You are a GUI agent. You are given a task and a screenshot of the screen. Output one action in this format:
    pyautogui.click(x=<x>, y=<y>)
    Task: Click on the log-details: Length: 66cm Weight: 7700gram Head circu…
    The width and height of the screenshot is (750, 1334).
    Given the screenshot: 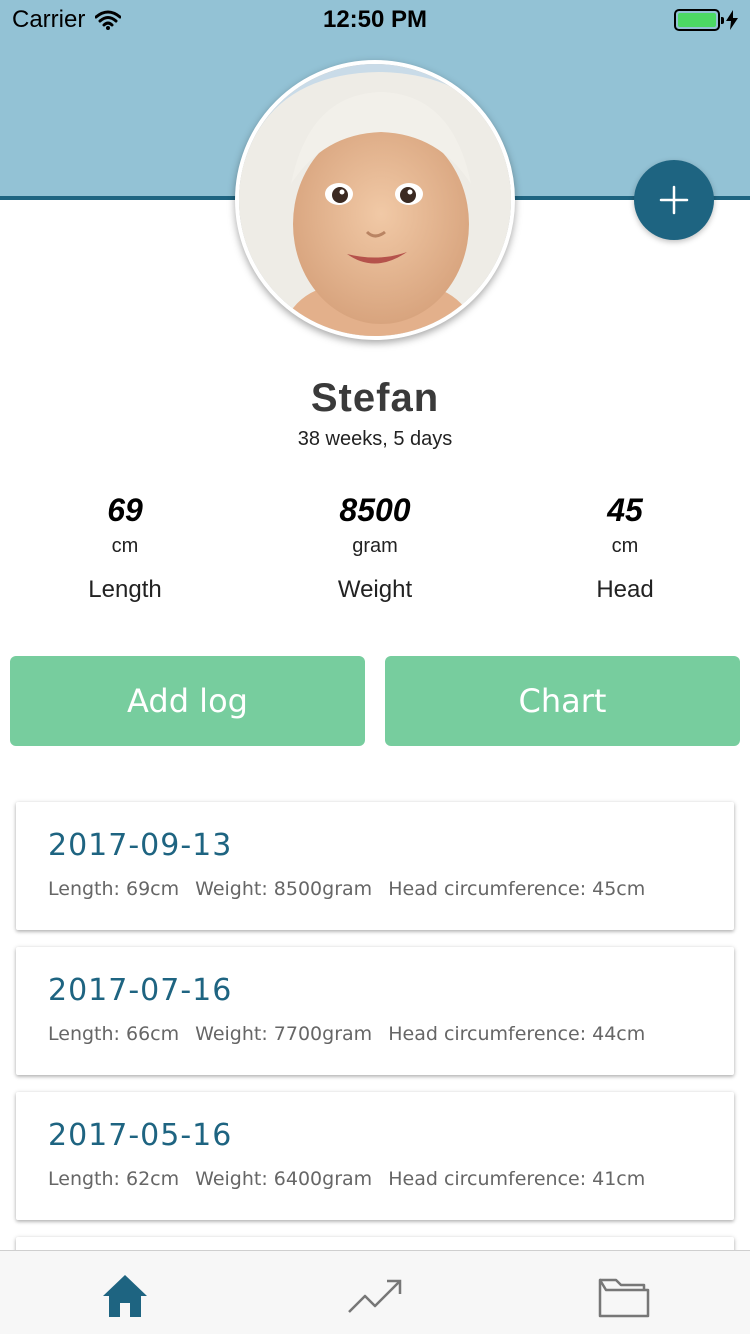 What is the action you would take?
    pyautogui.click(x=351, y=1034)
    